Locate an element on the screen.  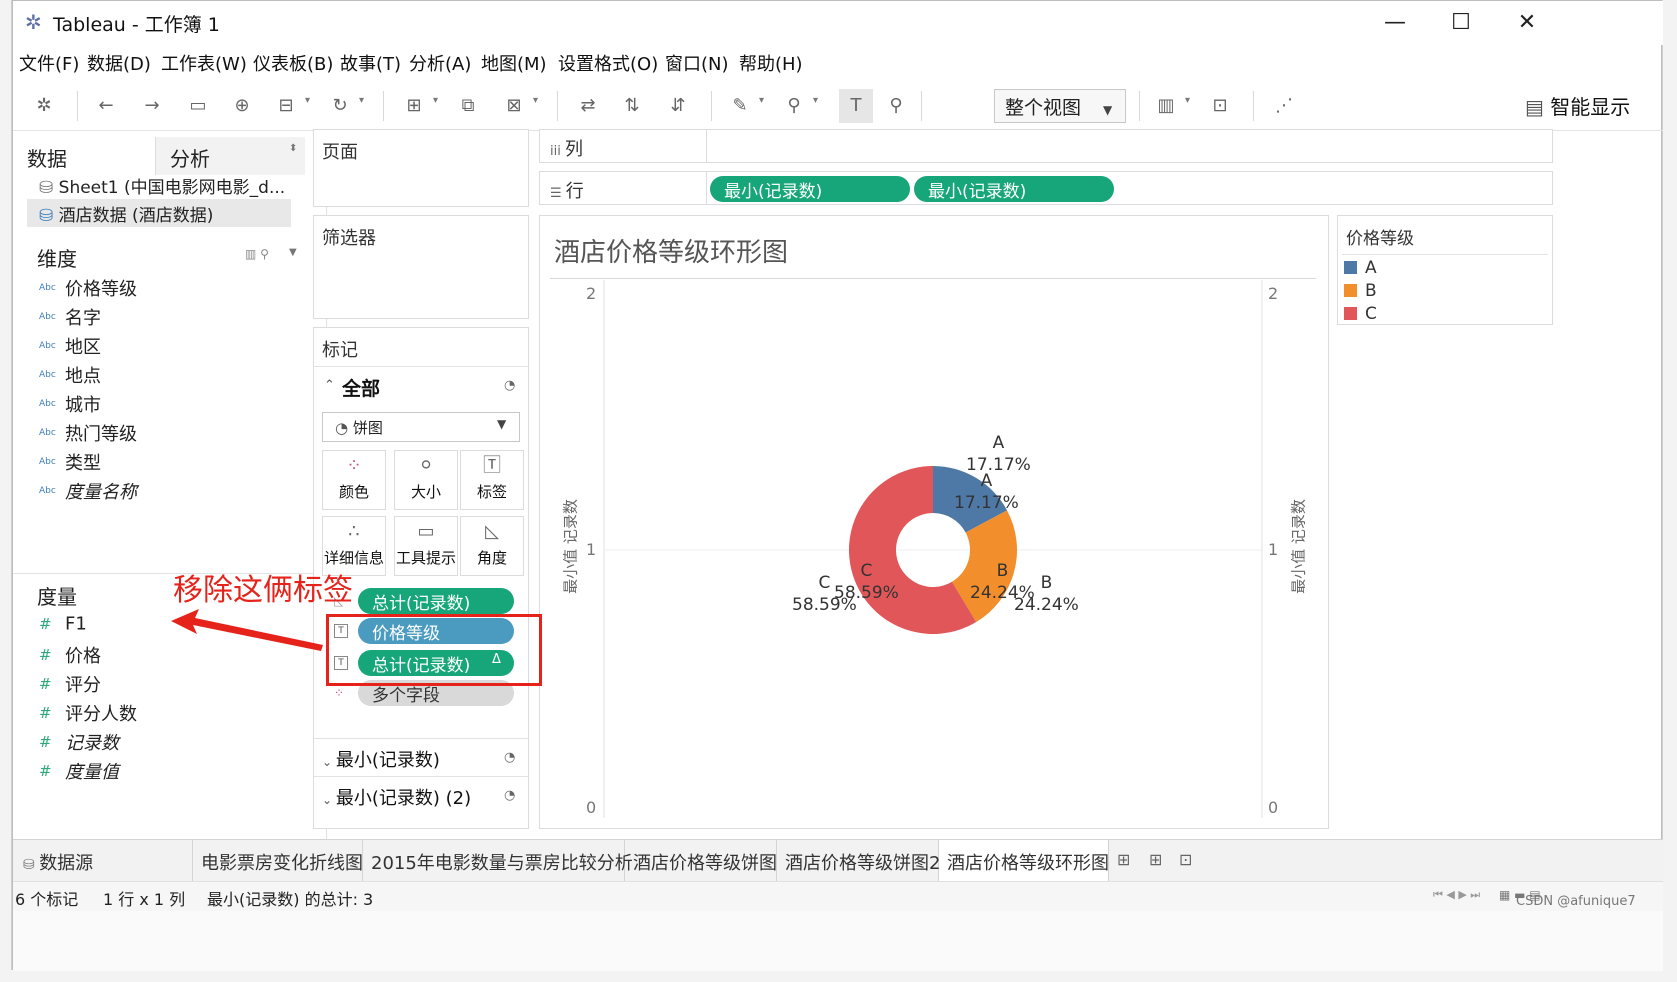
legend-item-b: B is located at coordinates (1360, 291).